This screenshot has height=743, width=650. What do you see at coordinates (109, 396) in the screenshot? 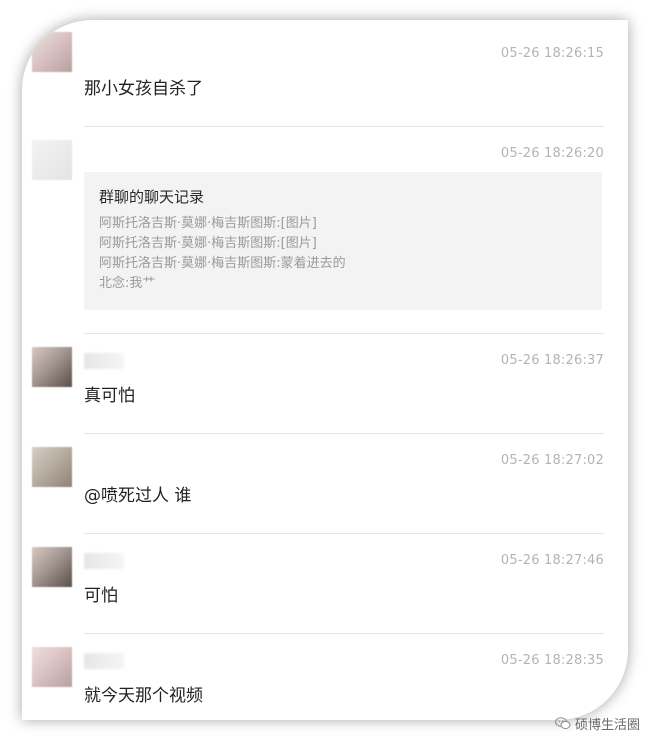
I see `message-text: 真可怕` at bounding box center [109, 396].